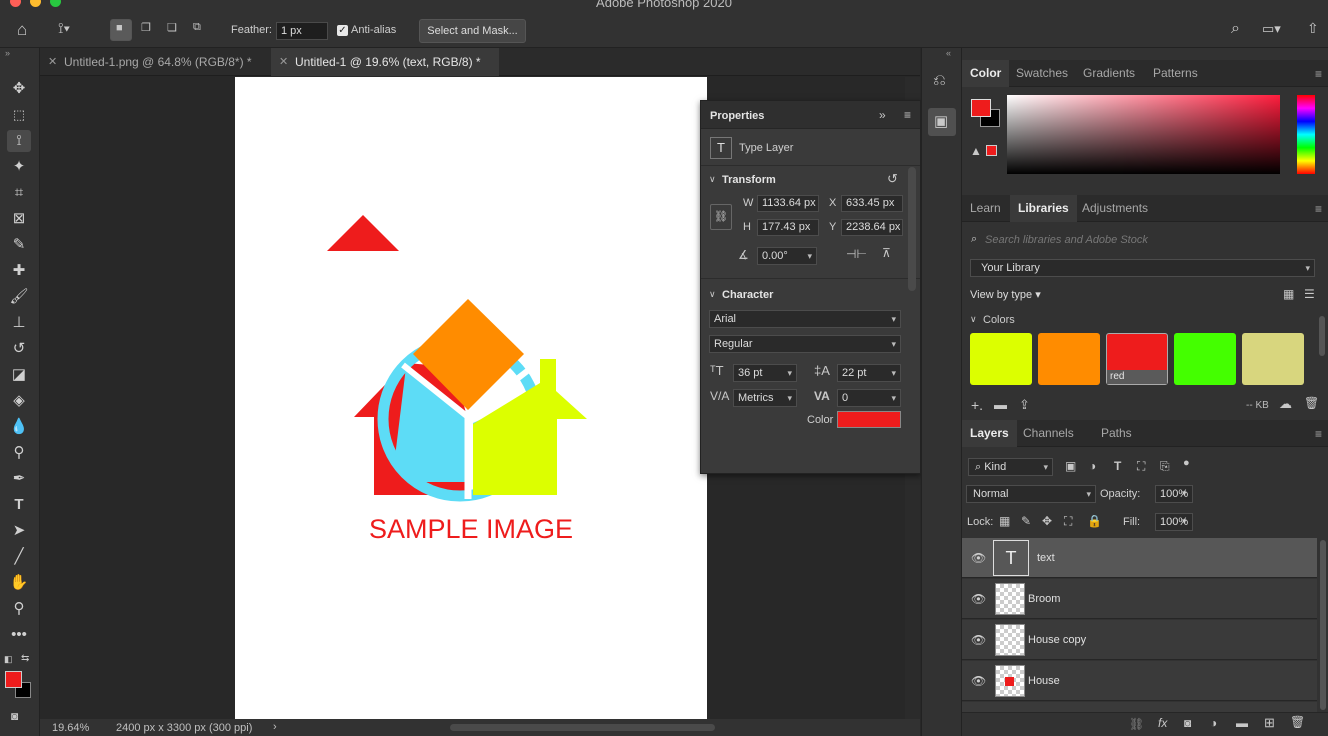 The height and width of the screenshot is (736, 1328). What do you see at coordinates (1309, 294) in the screenshot?
I see `list-view-icon: ☰` at bounding box center [1309, 294].